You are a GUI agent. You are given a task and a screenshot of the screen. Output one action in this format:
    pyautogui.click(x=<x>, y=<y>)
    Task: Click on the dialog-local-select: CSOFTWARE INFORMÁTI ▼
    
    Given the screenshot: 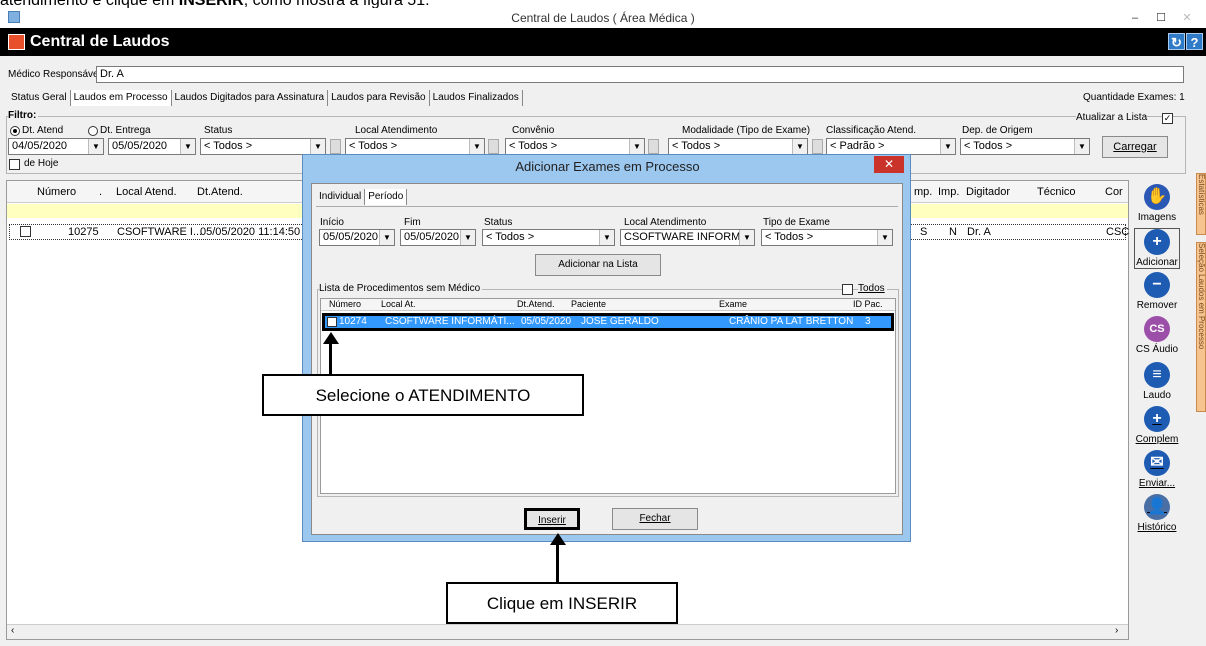 What is the action you would take?
    pyautogui.click(x=687, y=237)
    